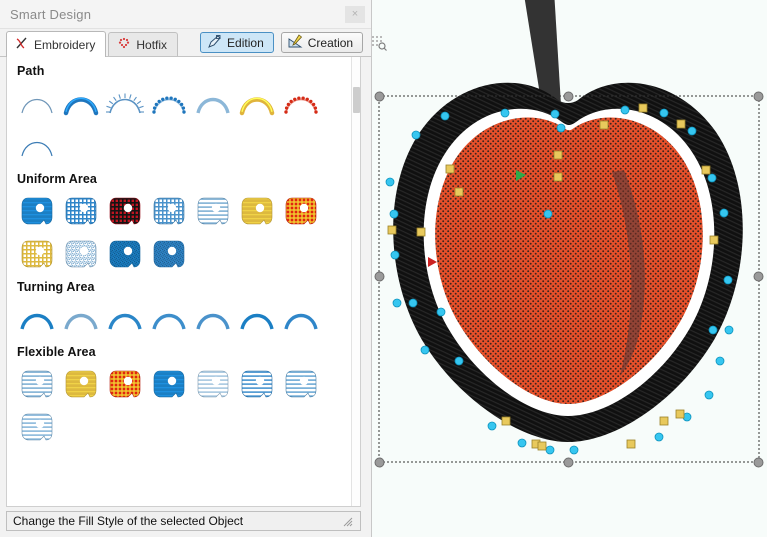 The height and width of the screenshot is (537, 767). What do you see at coordinates (379, 43) in the screenshot?
I see `zoom-grid-icon` at bounding box center [379, 43].